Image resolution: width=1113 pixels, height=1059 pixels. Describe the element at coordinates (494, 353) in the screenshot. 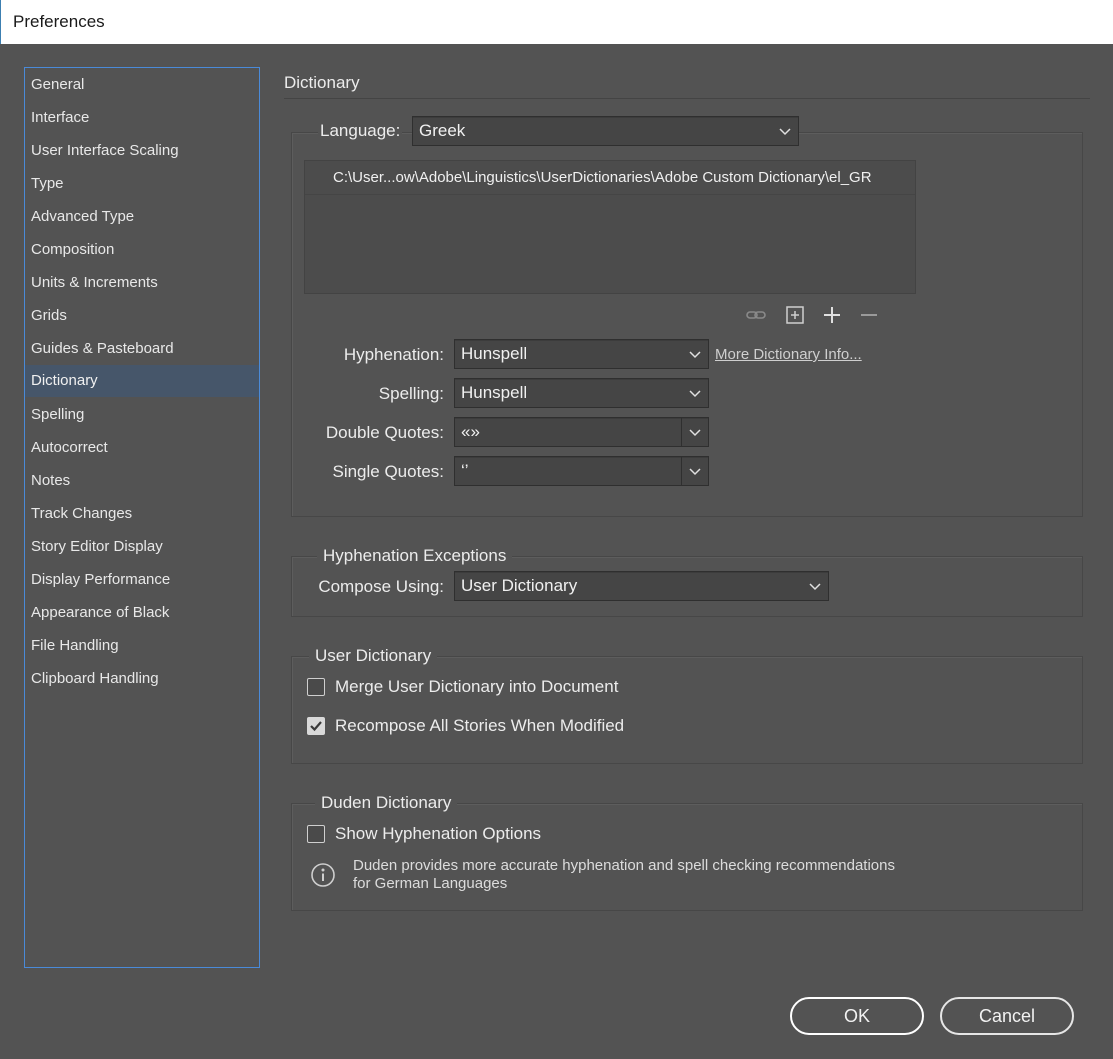

I see `hyphenation-value: Hunspell` at that location.